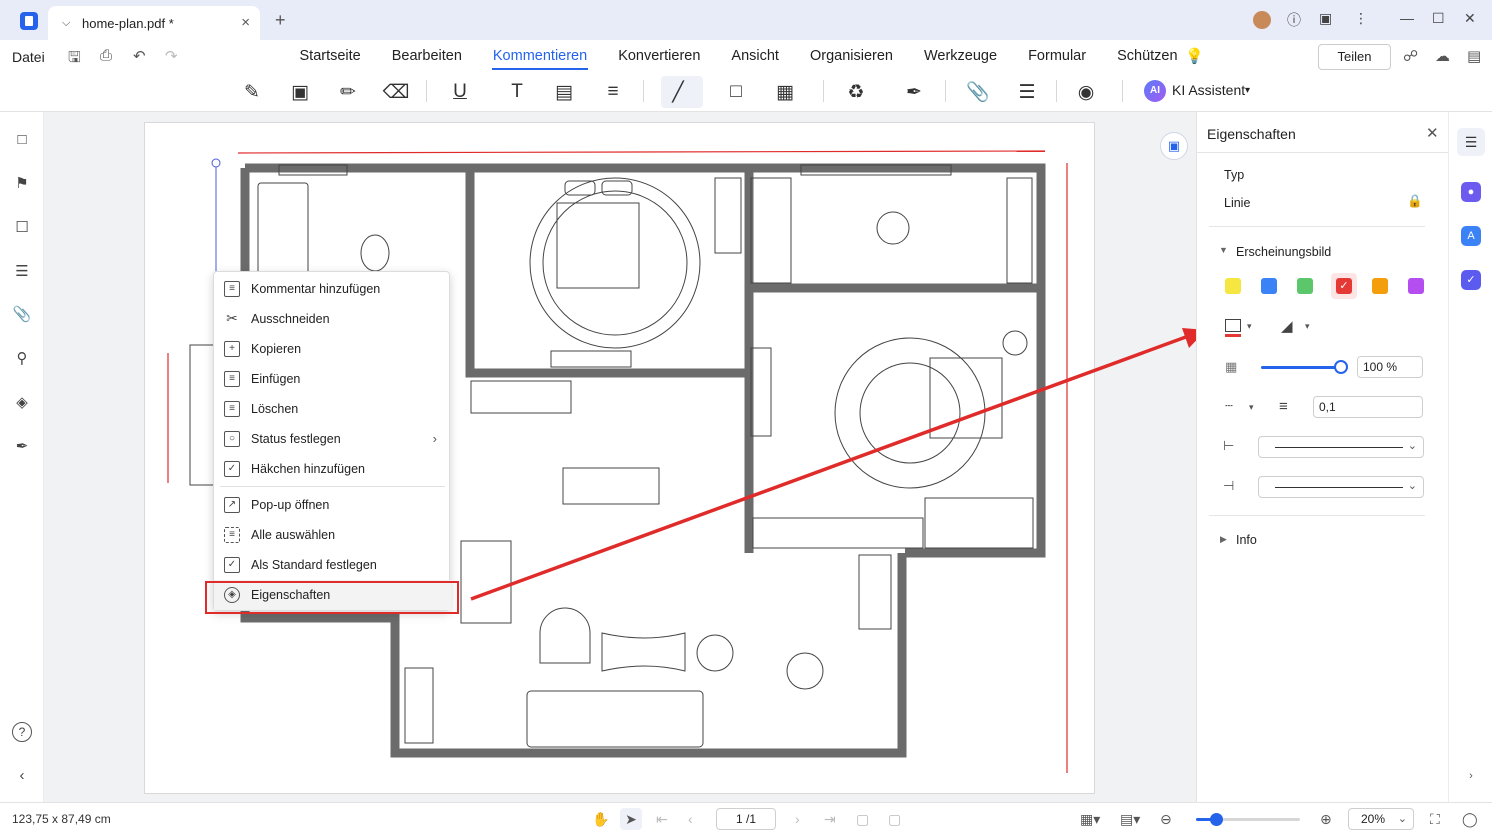 This screenshot has width=1492, height=834. Describe the element at coordinates (785, 92) in the screenshot. I see `measure-icon: ▦` at that location.